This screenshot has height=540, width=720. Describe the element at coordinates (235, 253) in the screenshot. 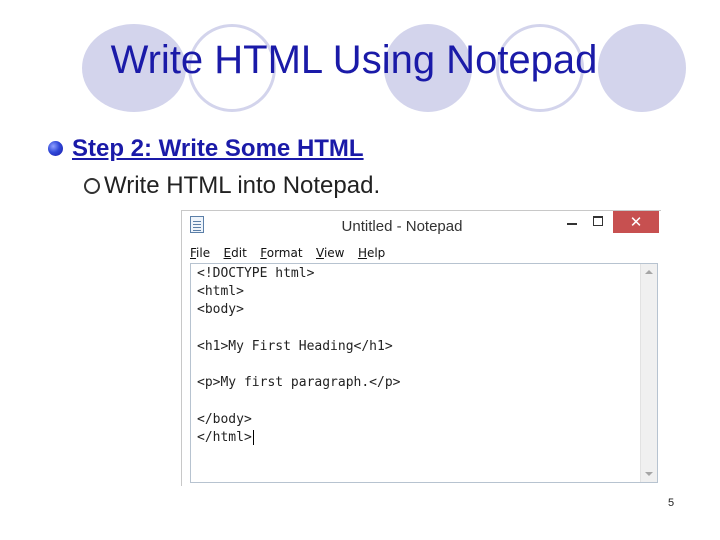

I see `menu-edit: Edit` at that location.